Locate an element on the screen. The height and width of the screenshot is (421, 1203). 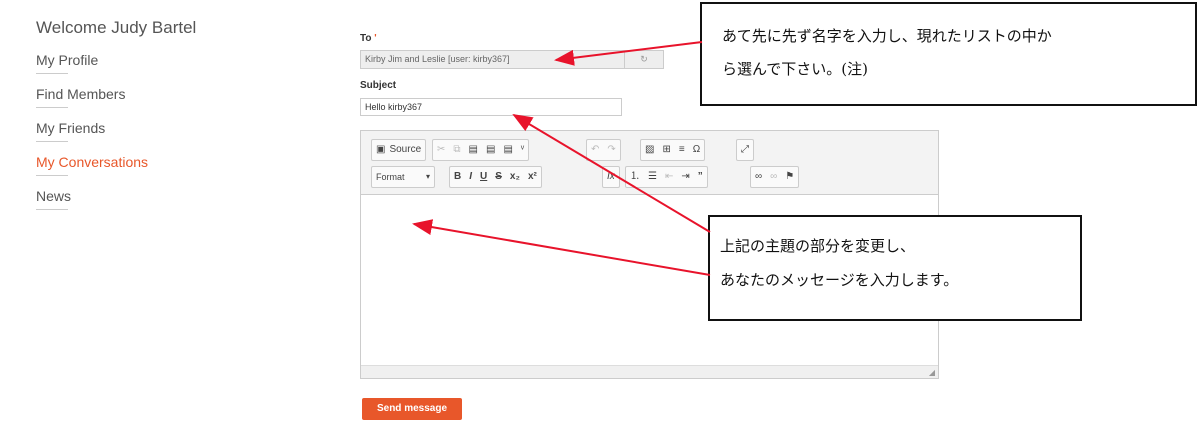
sidebar-item-my-friends: My Friends is located at coordinates (156, 131).